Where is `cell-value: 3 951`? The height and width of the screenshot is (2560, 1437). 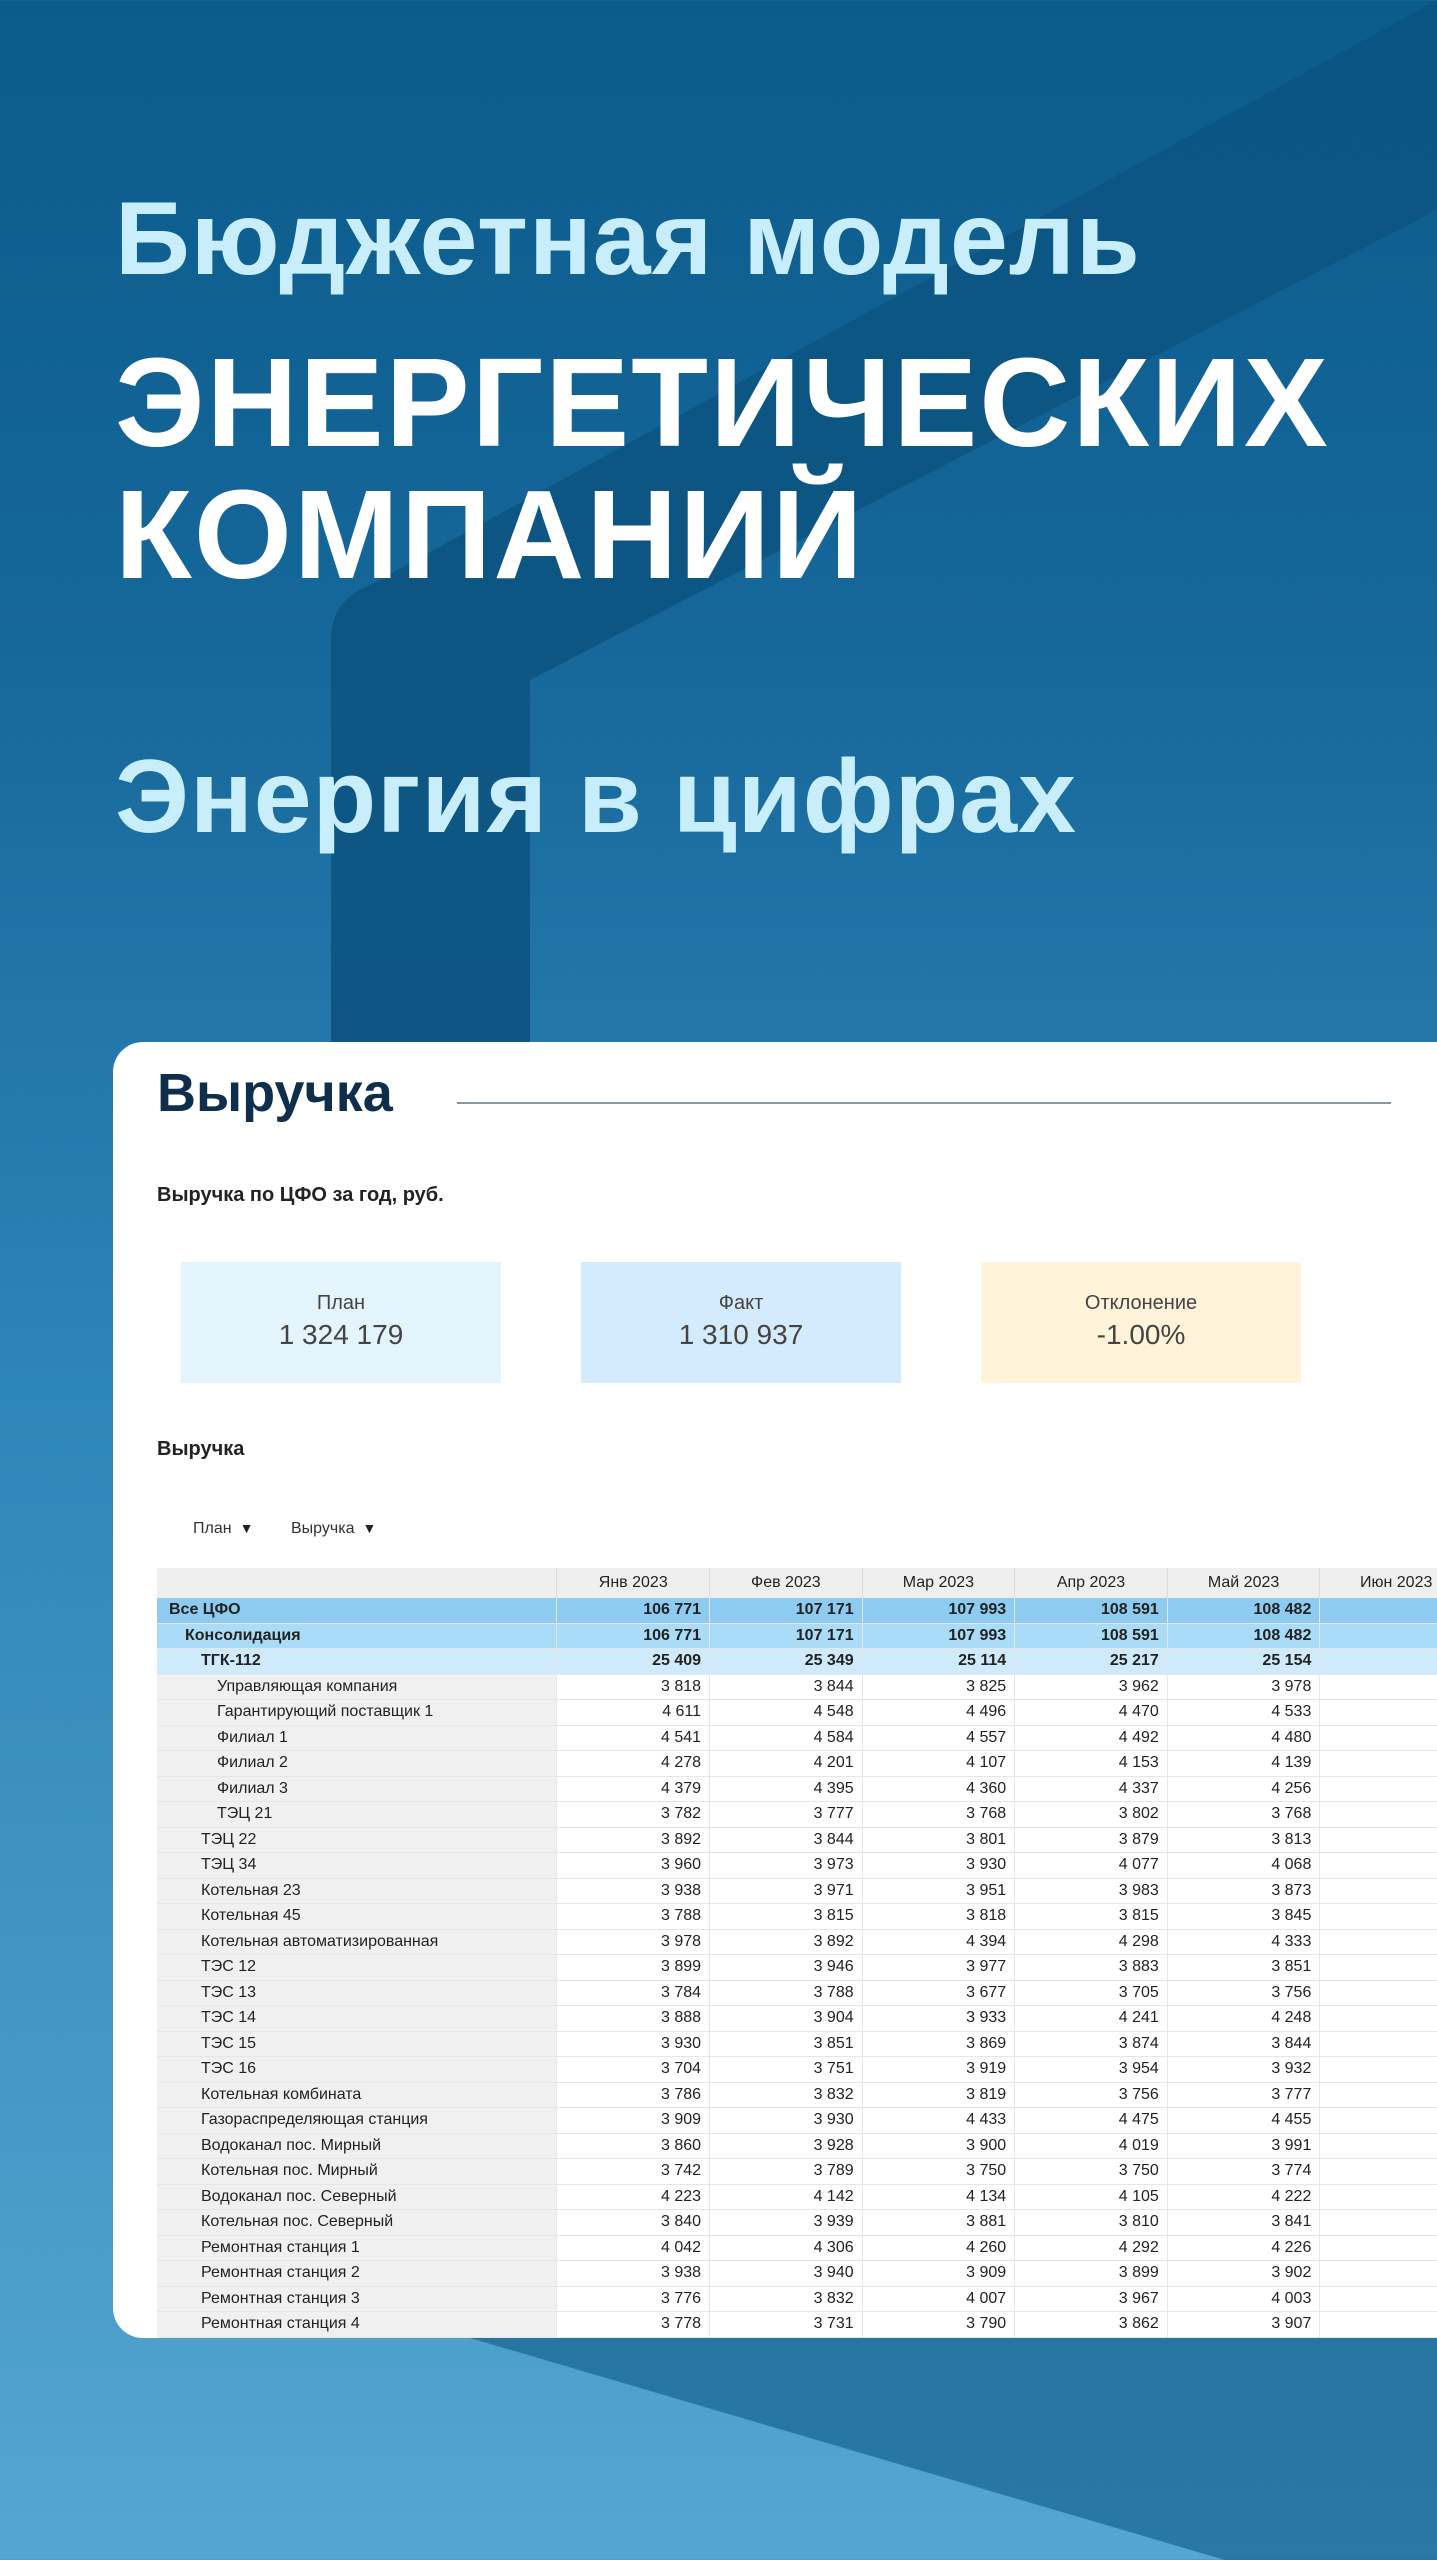
cell-value: 3 951 is located at coordinates (939, 1891).